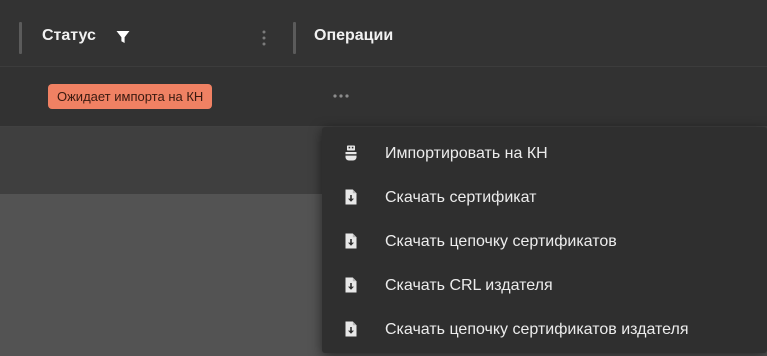 Image resolution: width=767 pixels, height=356 pixels. I want to click on menu-item-download-issuer-crl: Скачать CRL издателя, so click(544, 286).